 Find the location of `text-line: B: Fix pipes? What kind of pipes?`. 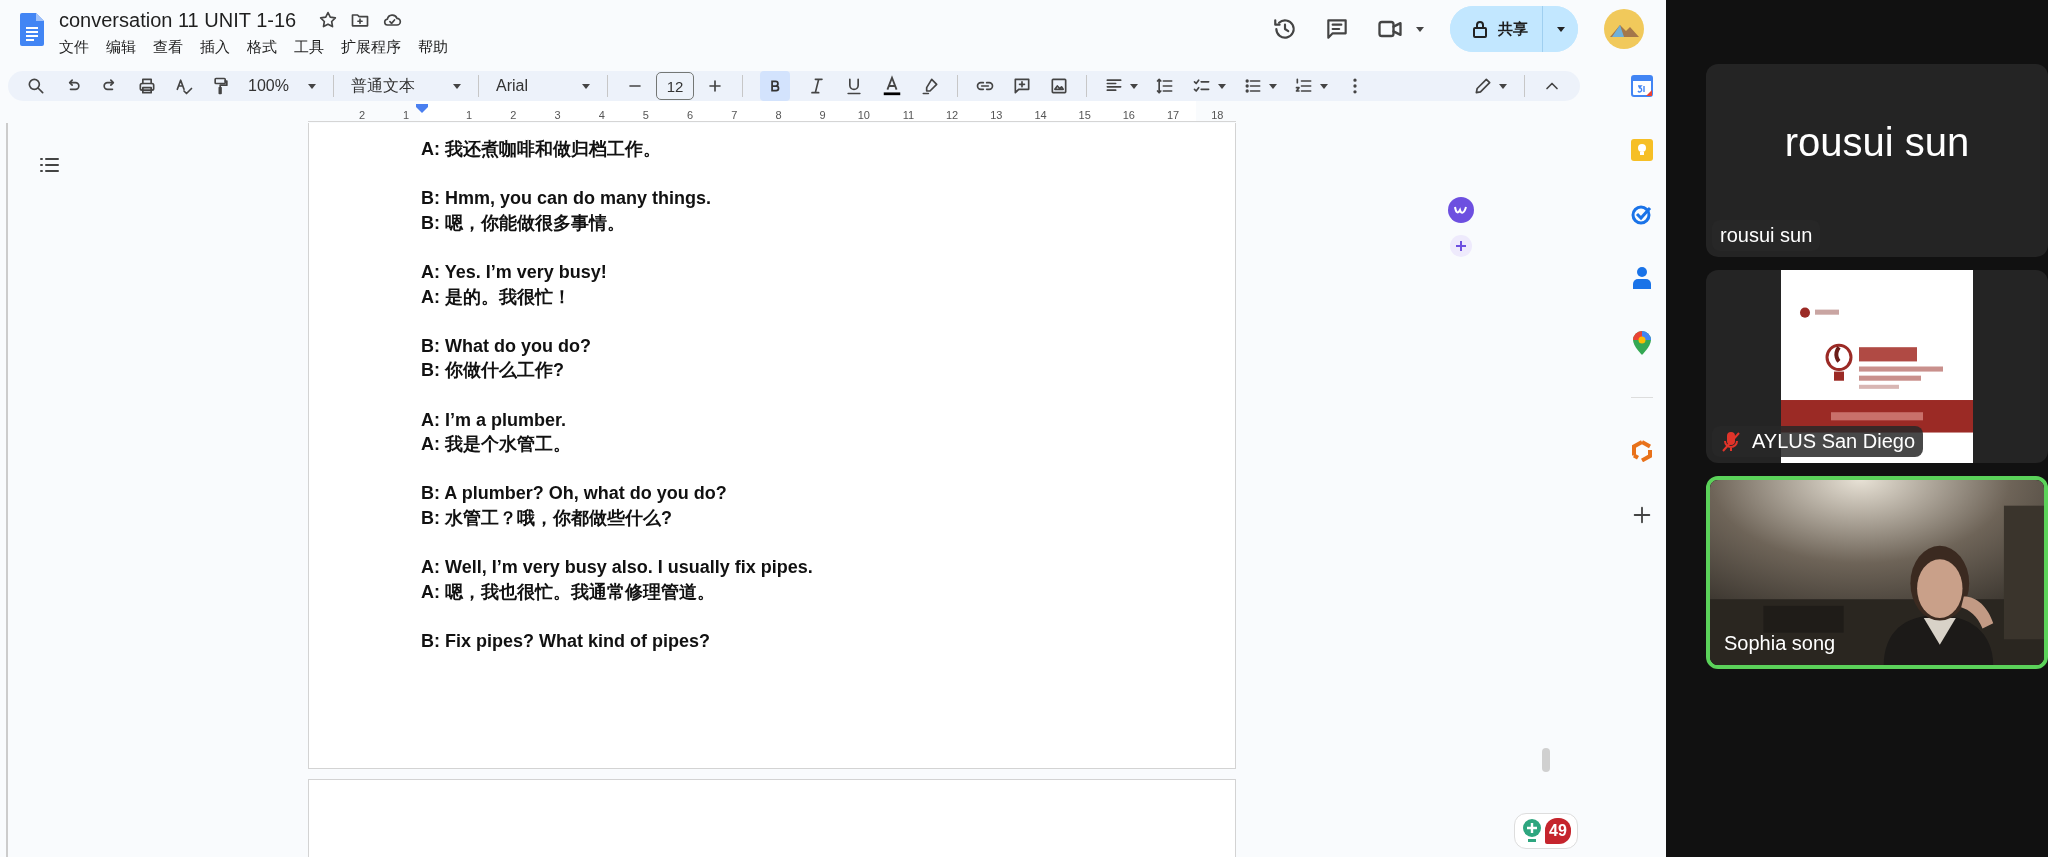

text-line: B: Fix pipes? What kind of pipes? is located at coordinates (566, 641).